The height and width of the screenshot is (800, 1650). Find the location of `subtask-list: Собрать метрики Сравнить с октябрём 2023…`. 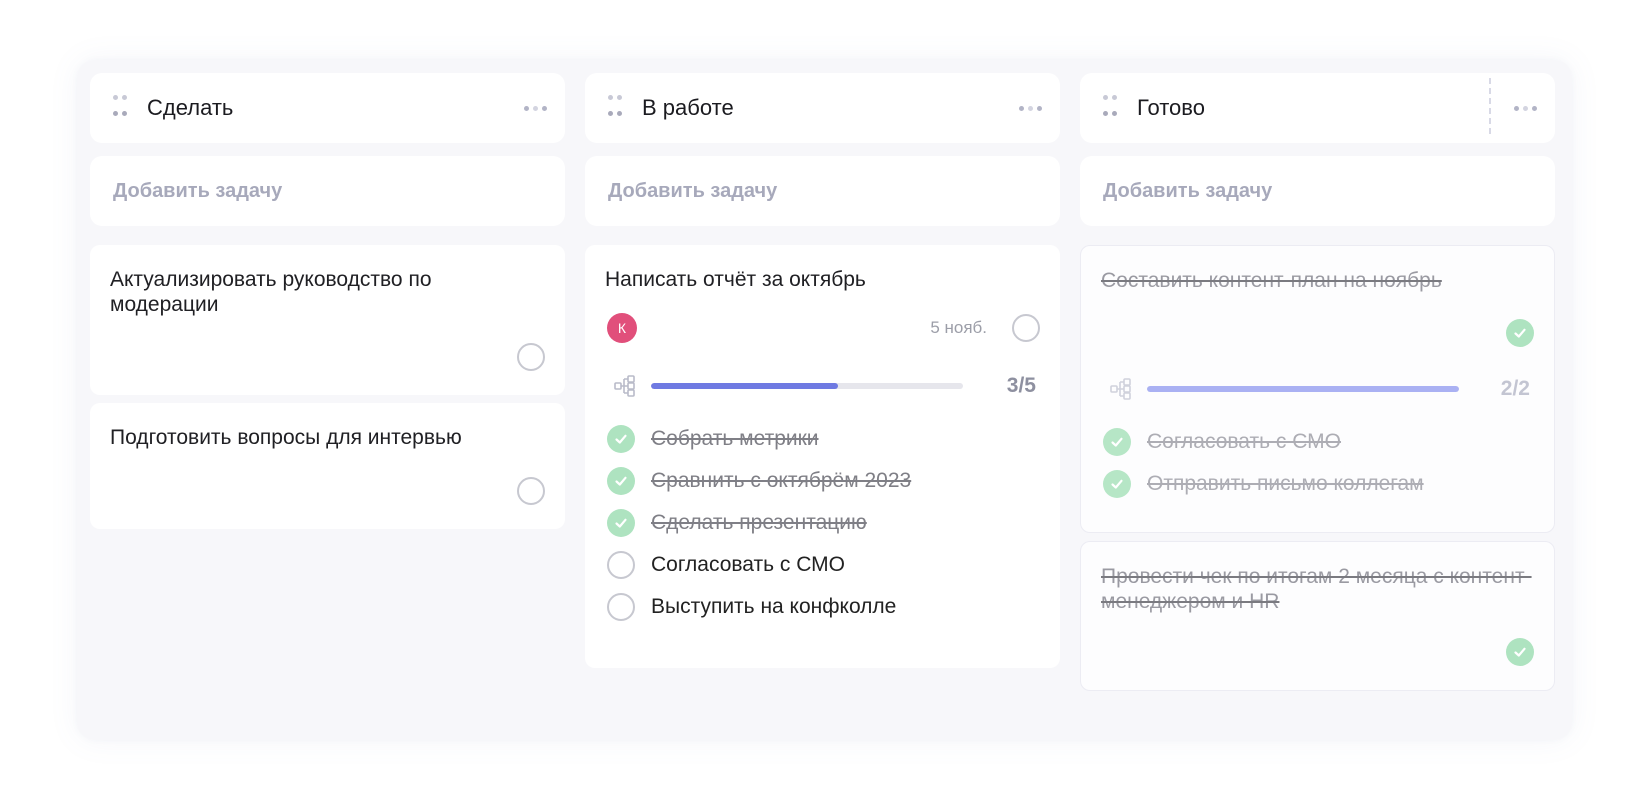

subtask-list: Собрать метрики Сравнить с октябрём 2023… is located at coordinates (822, 523).